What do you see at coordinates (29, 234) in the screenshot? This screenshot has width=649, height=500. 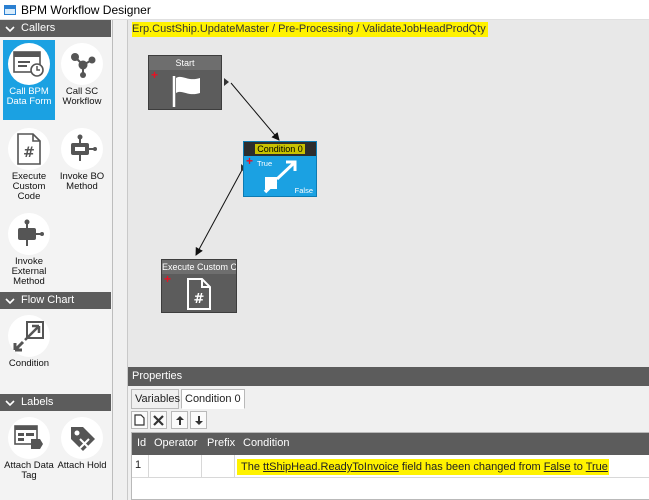 I see `external-method-icon` at bounding box center [29, 234].